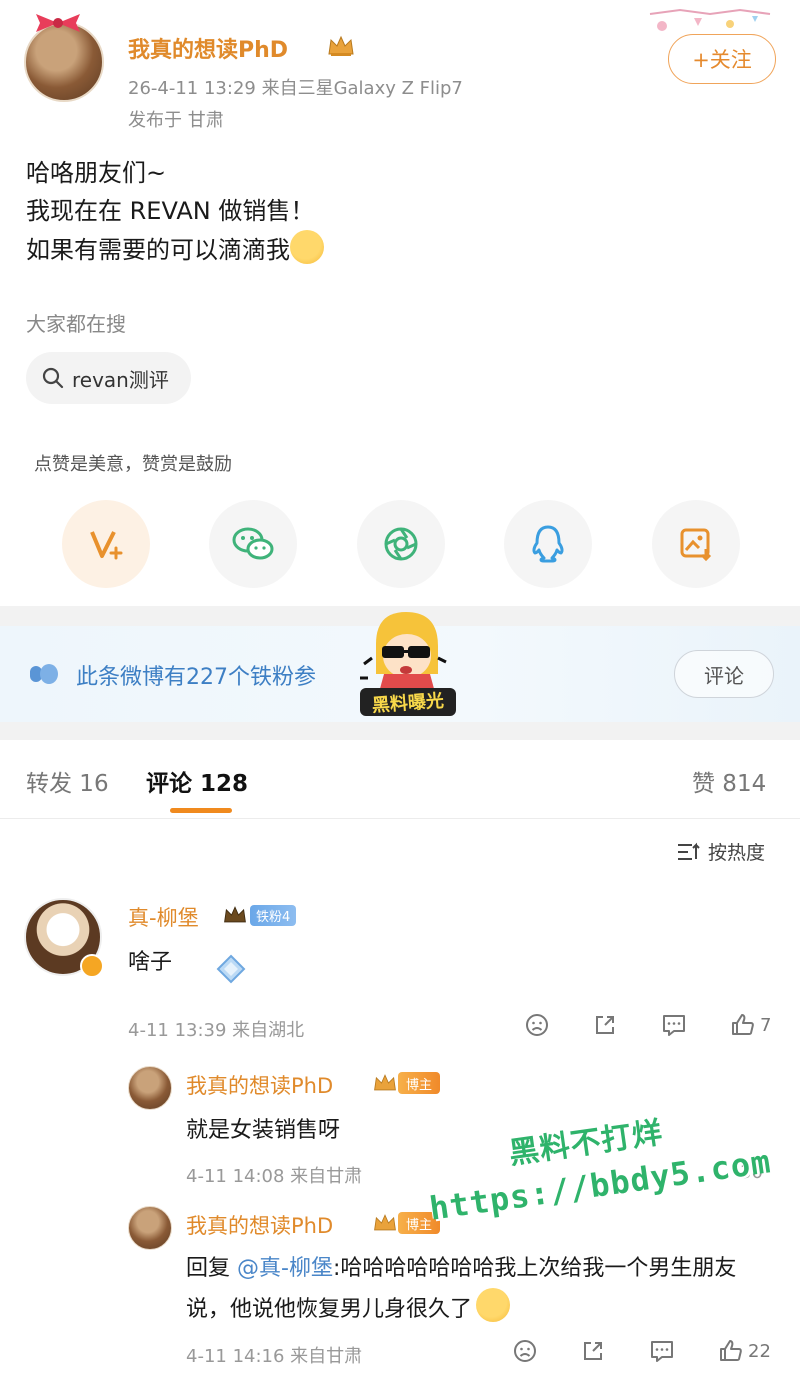 The image size is (800, 1385). What do you see at coordinates (729, 781) in the screenshot?
I see `tab-like: 赞 814` at bounding box center [729, 781].